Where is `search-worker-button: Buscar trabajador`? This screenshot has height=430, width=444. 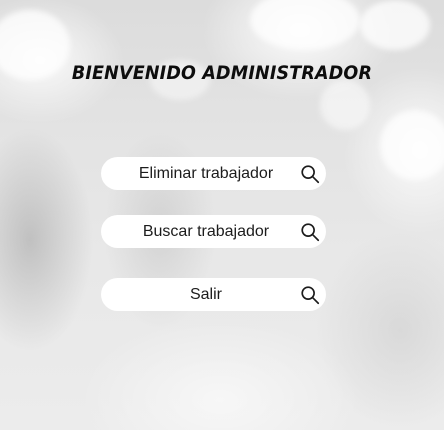
search-worker-button: Buscar trabajador is located at coordinates (213, 231).